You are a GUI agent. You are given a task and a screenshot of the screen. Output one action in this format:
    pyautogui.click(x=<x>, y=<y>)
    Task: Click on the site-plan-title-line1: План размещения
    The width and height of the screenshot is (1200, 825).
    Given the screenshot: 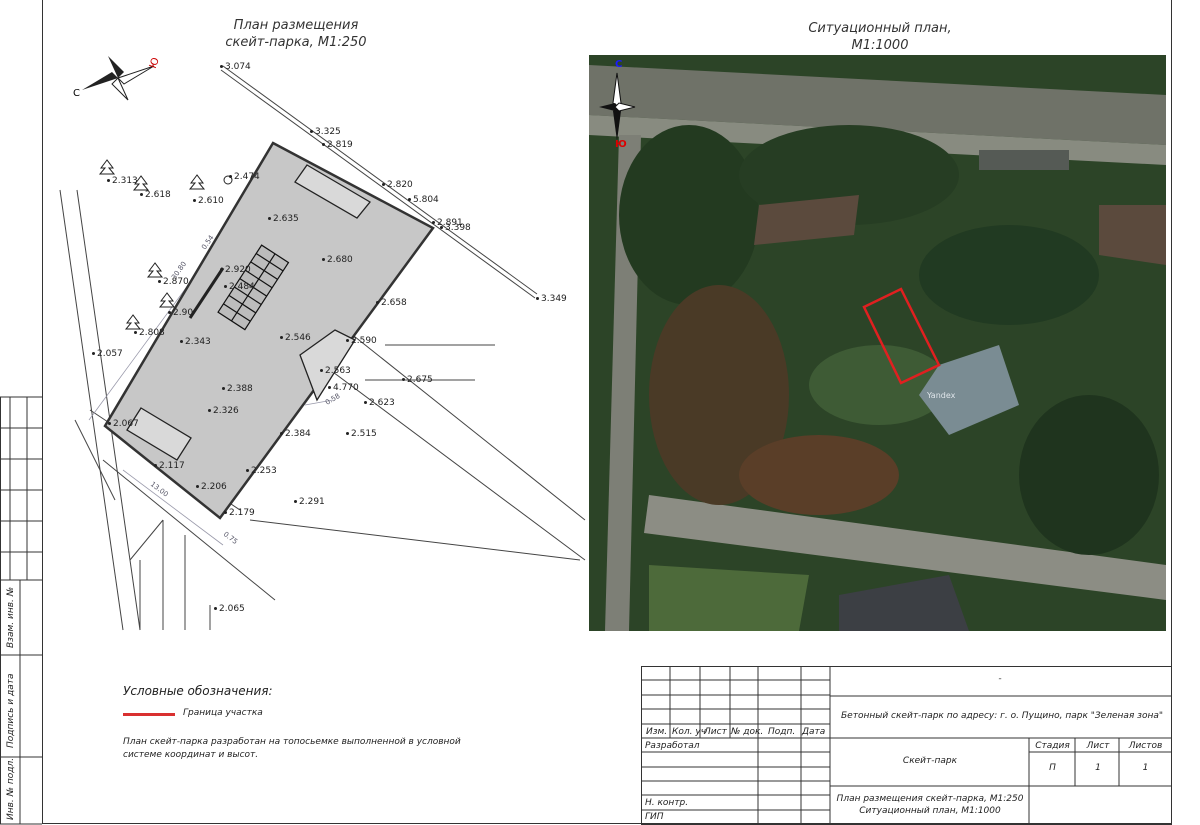 What is the action you would take?
    pyautogui.click(x=296, y=25)
    